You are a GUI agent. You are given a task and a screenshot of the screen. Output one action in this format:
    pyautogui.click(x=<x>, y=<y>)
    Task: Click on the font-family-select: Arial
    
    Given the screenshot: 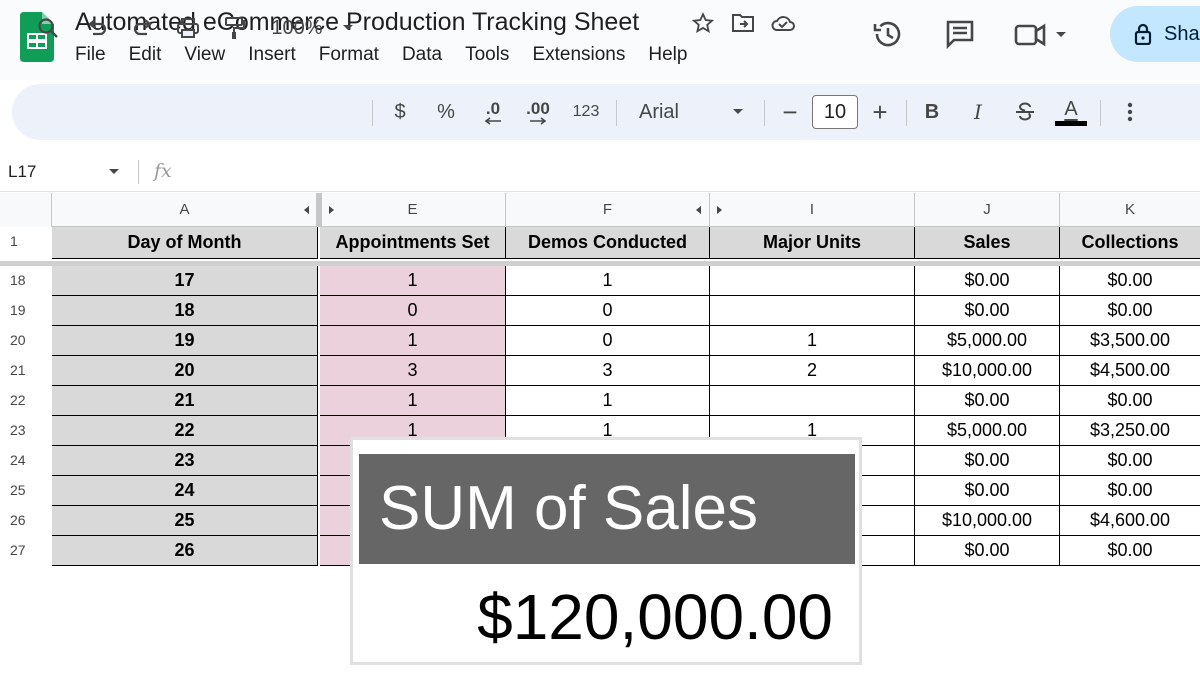 What is the action you would take?
    pyautogui.click(x=659, y=112)
    